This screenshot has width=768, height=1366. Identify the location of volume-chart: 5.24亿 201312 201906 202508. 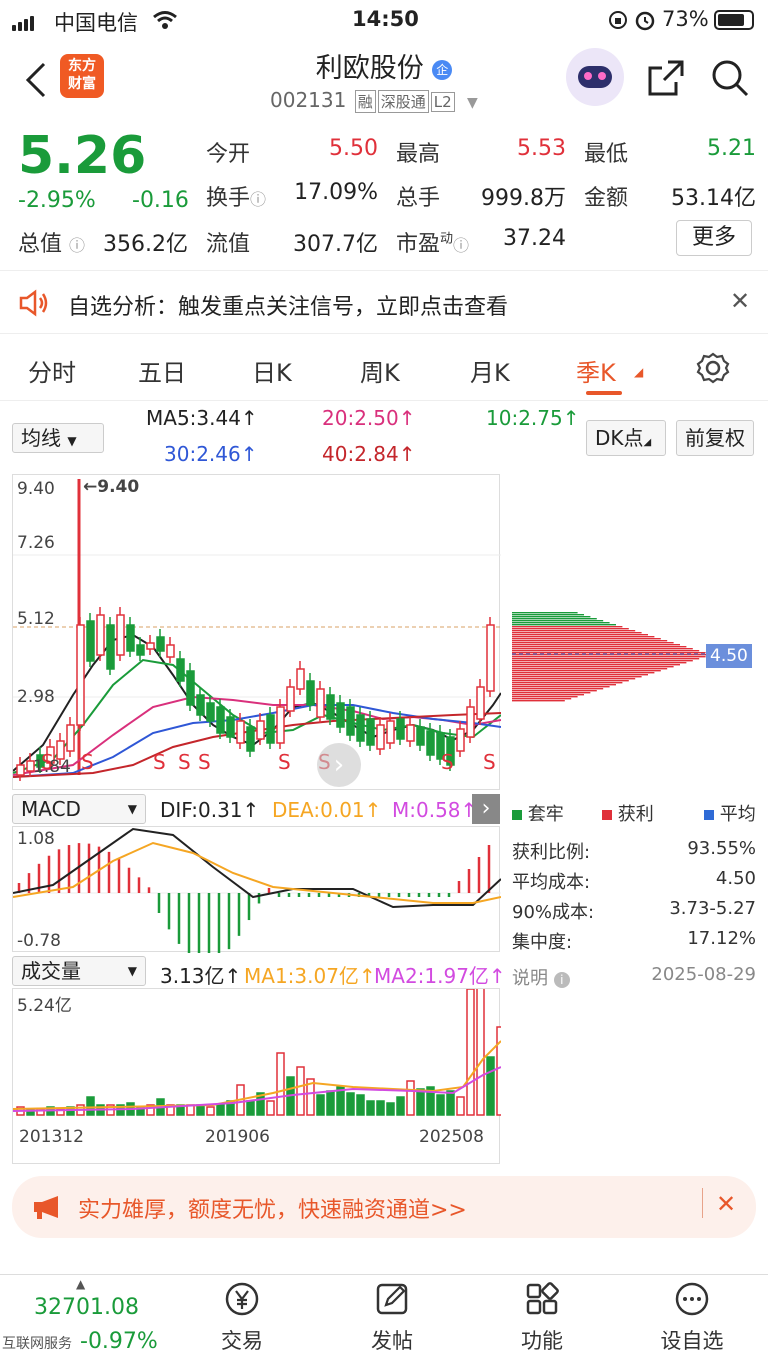
(256, 1076).